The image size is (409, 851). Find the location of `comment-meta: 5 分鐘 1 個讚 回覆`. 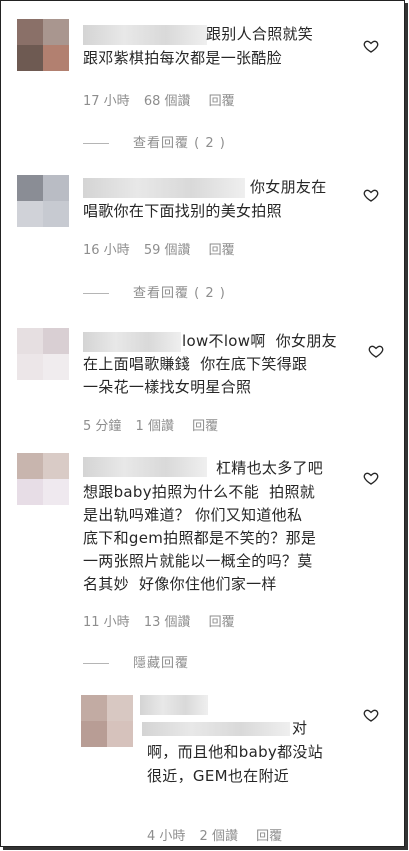

comment-meta: 5 分鐘 1 個讚 回覆 is located at coordinates (157, 424).